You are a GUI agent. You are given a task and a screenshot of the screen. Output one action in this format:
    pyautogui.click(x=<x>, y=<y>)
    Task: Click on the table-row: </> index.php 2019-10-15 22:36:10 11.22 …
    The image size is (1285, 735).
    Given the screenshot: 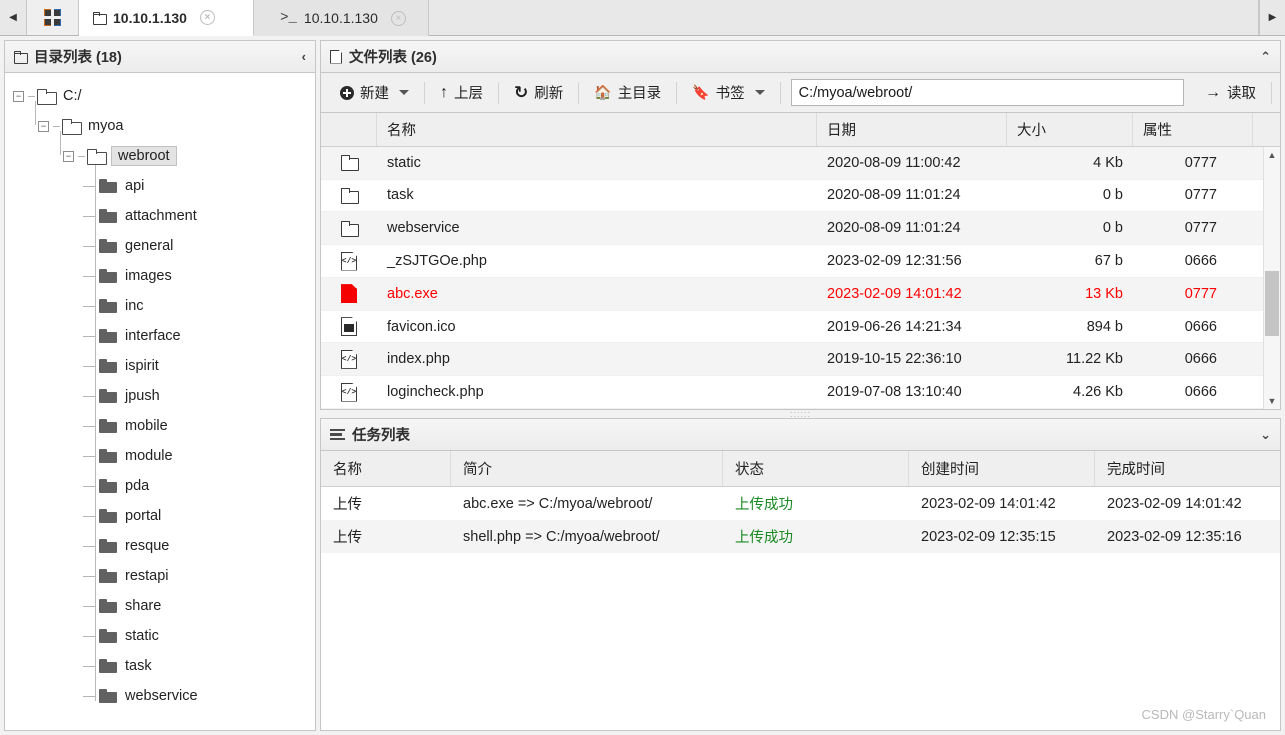 What is the action you would take?
    pyautogui.click(x=800, y=360)
    